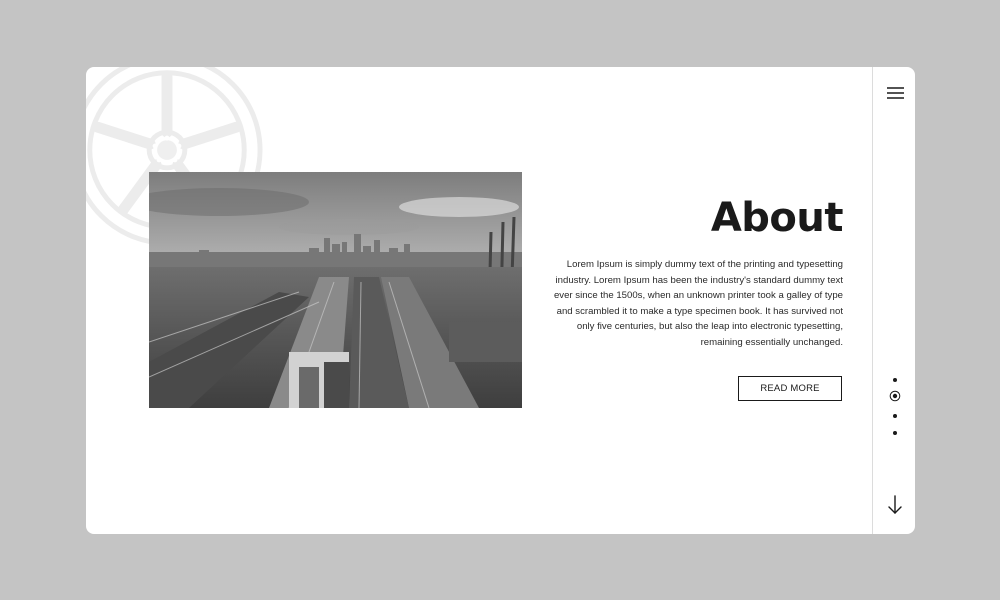 This screenshot has height=600, width=1000. What do you see at coordinates (893, 300) in the screenshot?
I see `right-rail` at bounding box center [893, 300].